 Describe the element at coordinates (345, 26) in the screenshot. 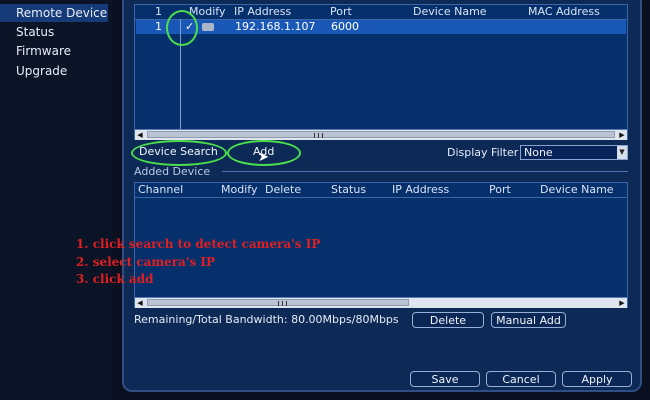

I see `row-port: 6000` at that location.